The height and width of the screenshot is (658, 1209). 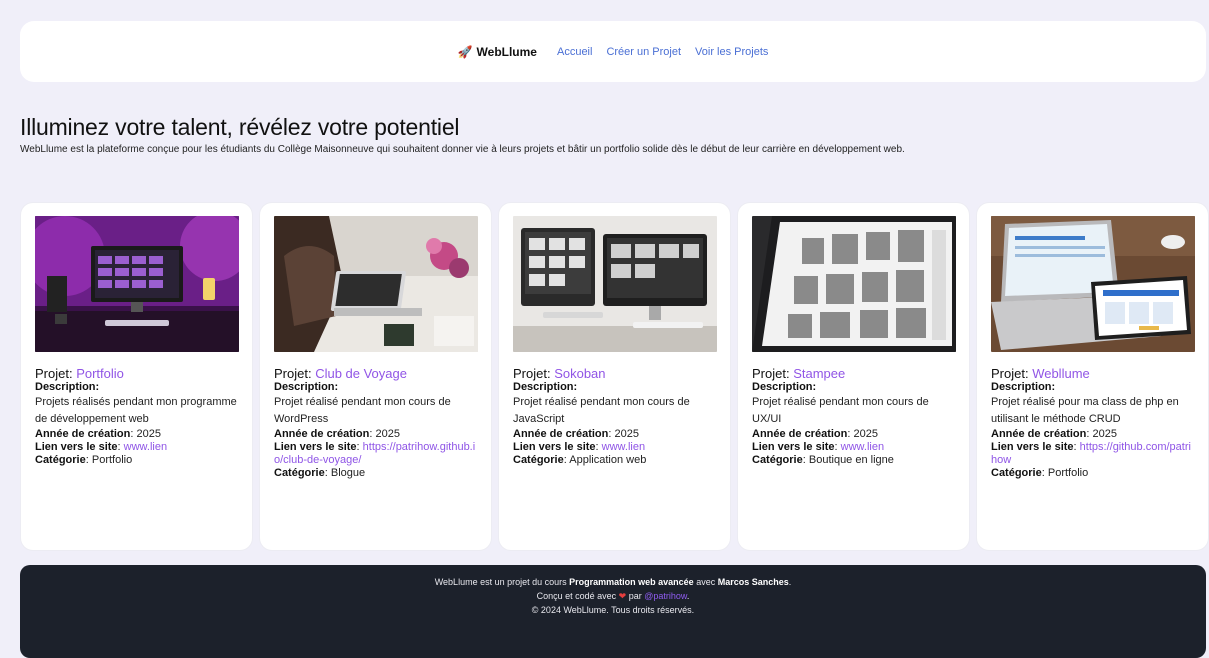 What do you see at coordinates (608, 460) in the screenshot?
I see `category-value: Application web` at bounding box center [608, 460].